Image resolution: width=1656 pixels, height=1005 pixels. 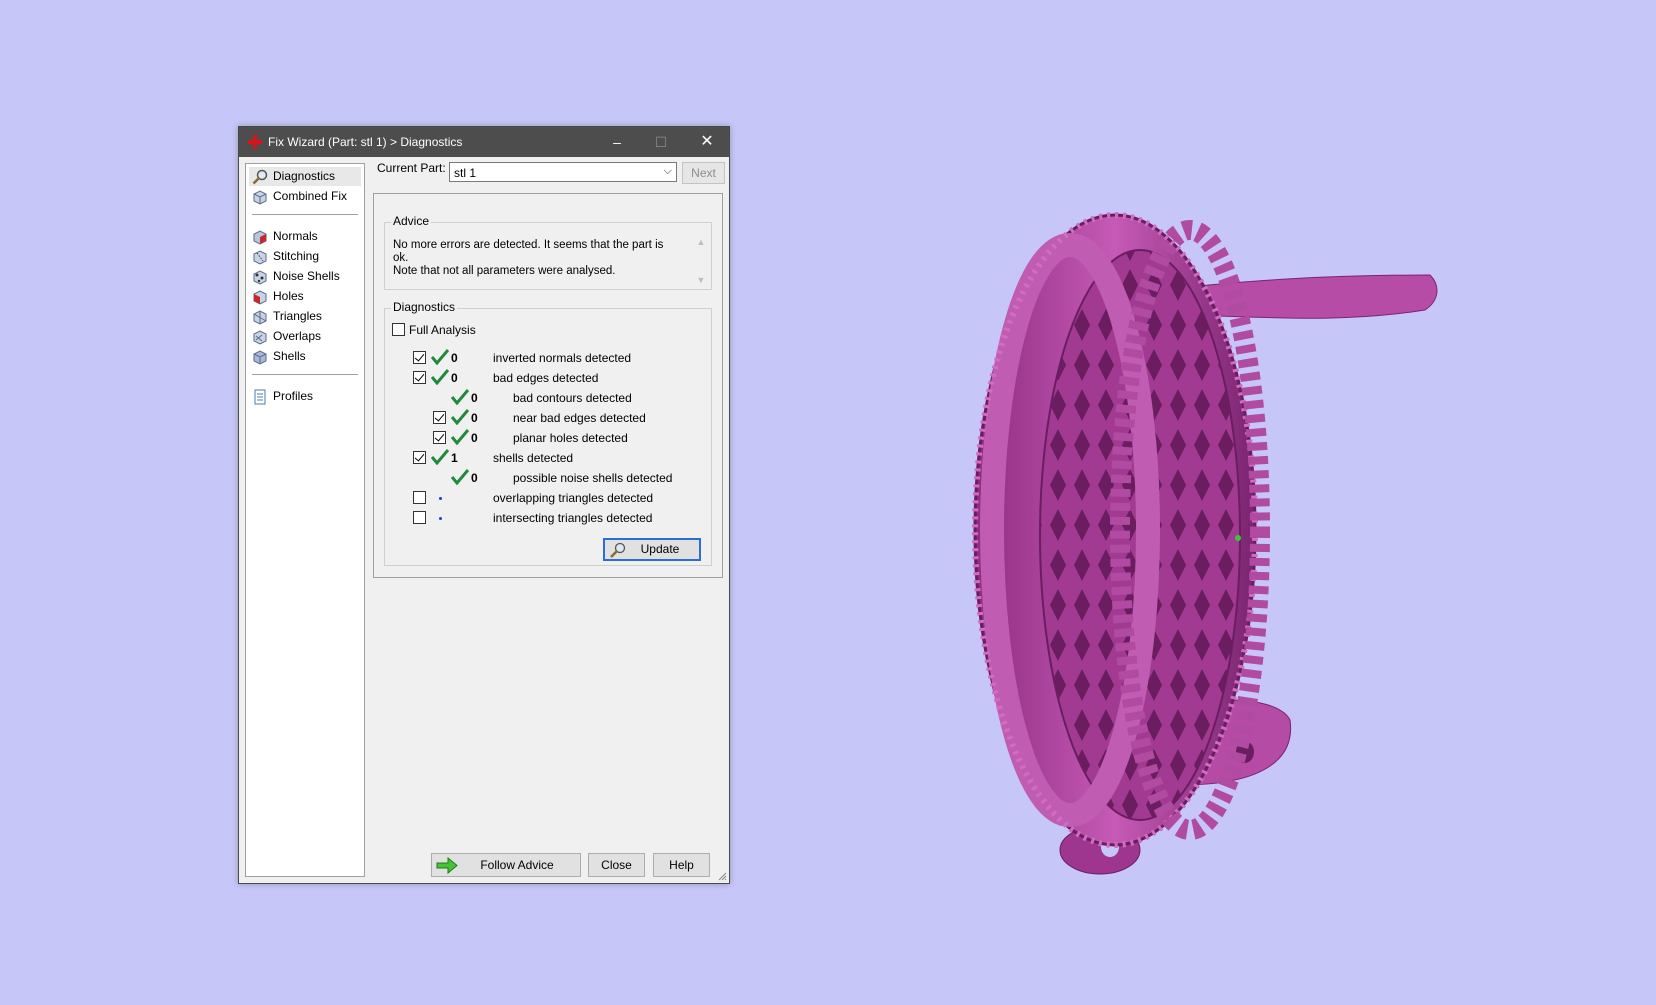 What do you see at coordinates (570, 438) in the screenshot?
I see `planar-holes-label: planar holes detected` at bounding box center [570, 438].